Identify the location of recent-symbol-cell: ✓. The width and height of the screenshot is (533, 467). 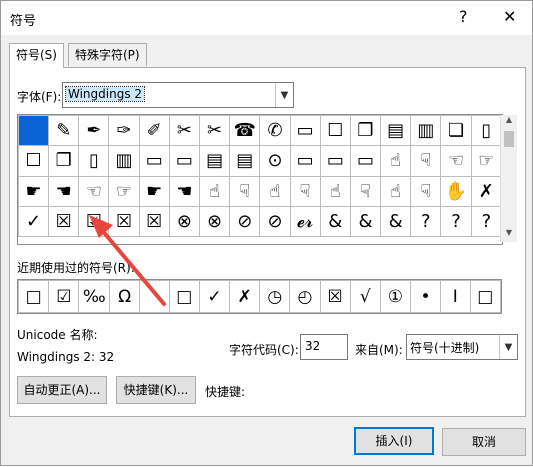
(214, 296).